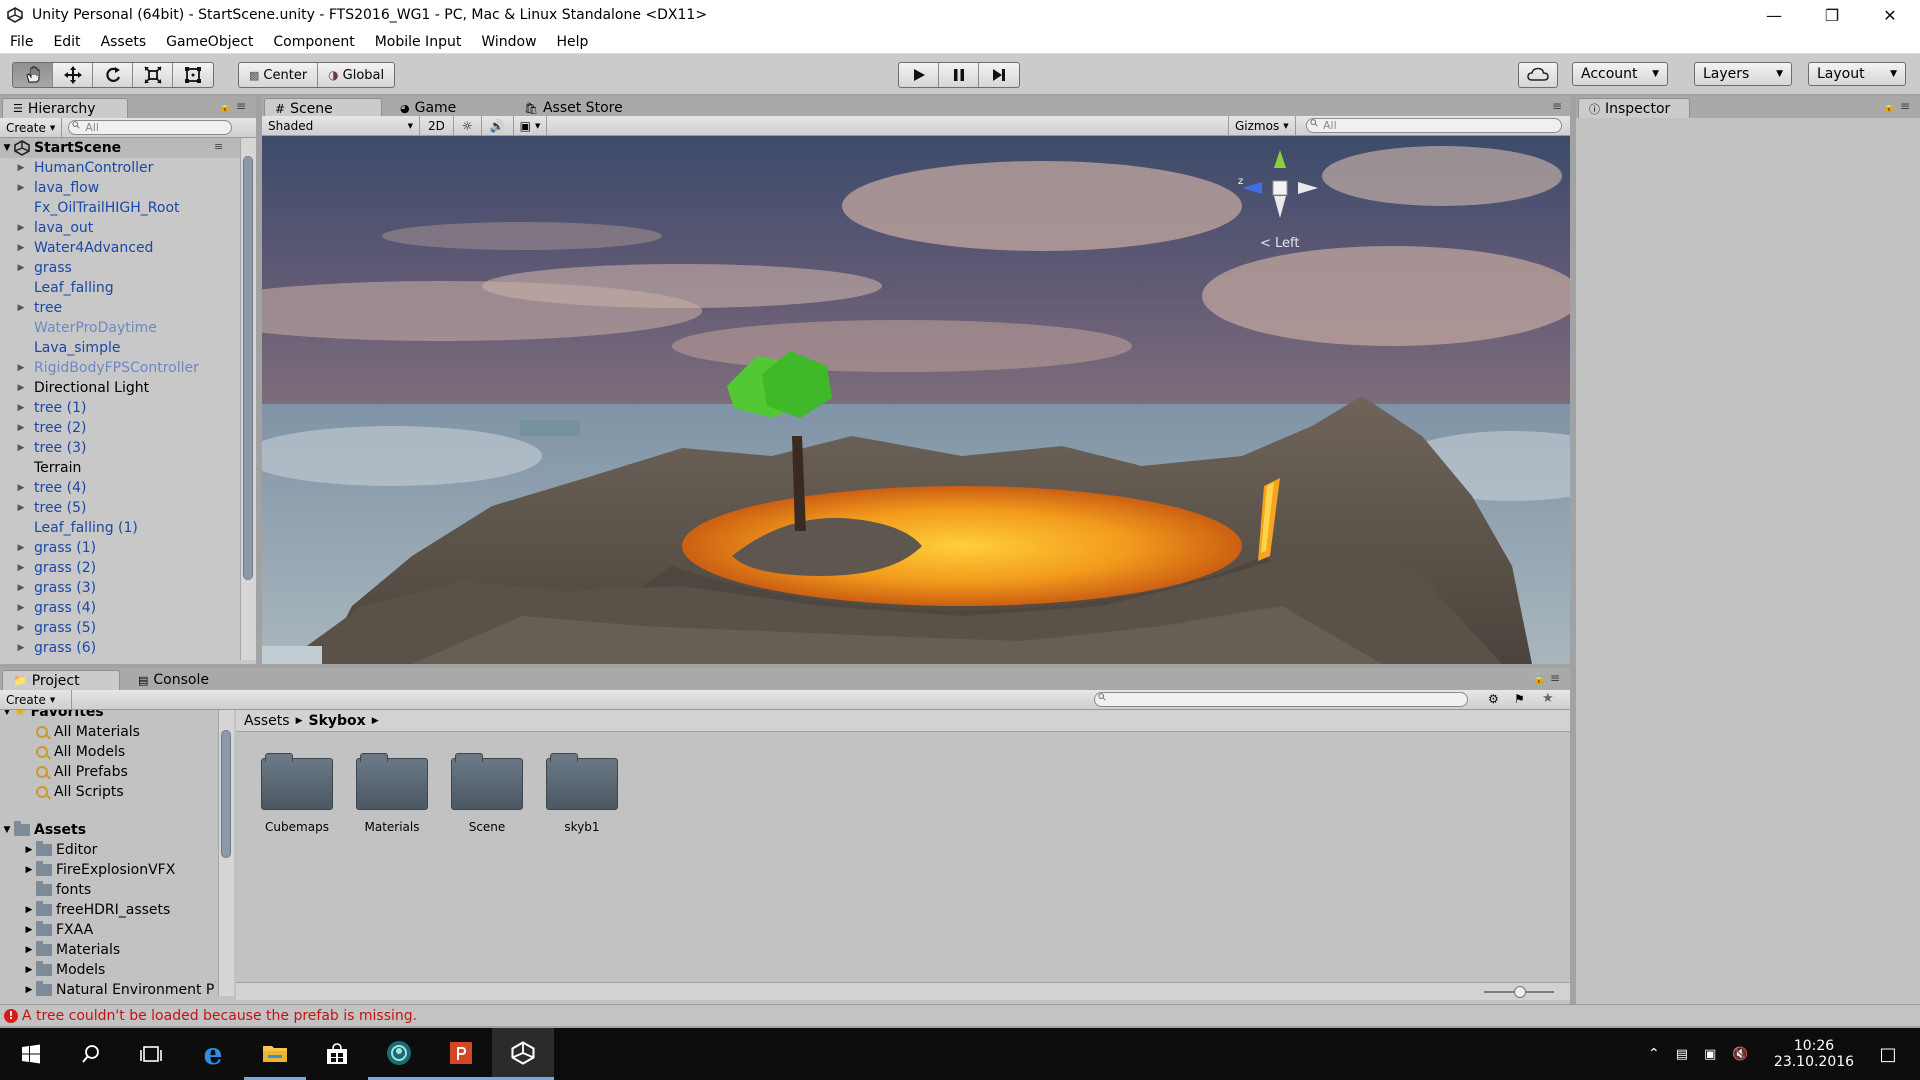  I want to click on breadcrumb-assets: Assets, so click(267, 721).